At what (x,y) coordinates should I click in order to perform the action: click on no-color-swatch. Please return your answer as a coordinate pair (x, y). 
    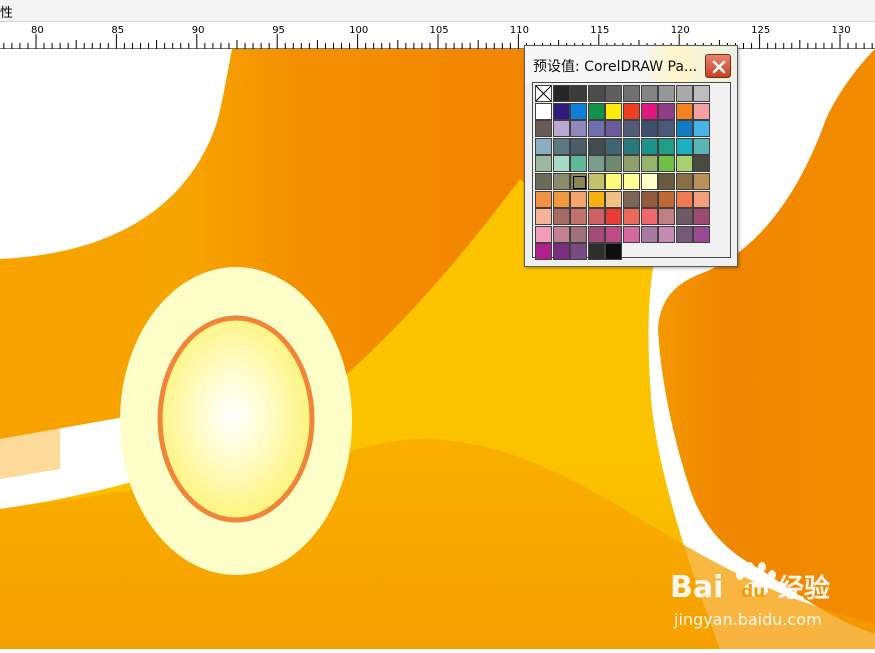
    Looking at the image, I should click on (543, 93).